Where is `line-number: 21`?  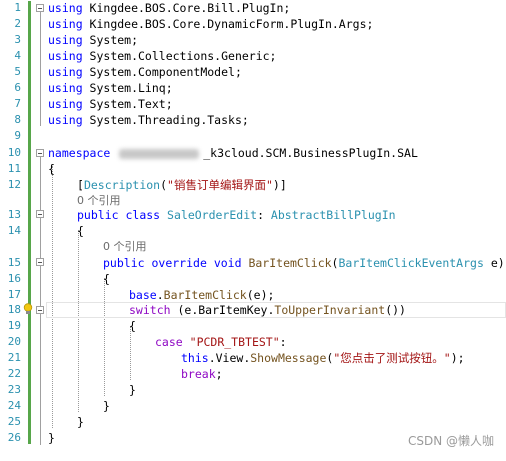
line-number: 21 is located at coordinates (14, 357).